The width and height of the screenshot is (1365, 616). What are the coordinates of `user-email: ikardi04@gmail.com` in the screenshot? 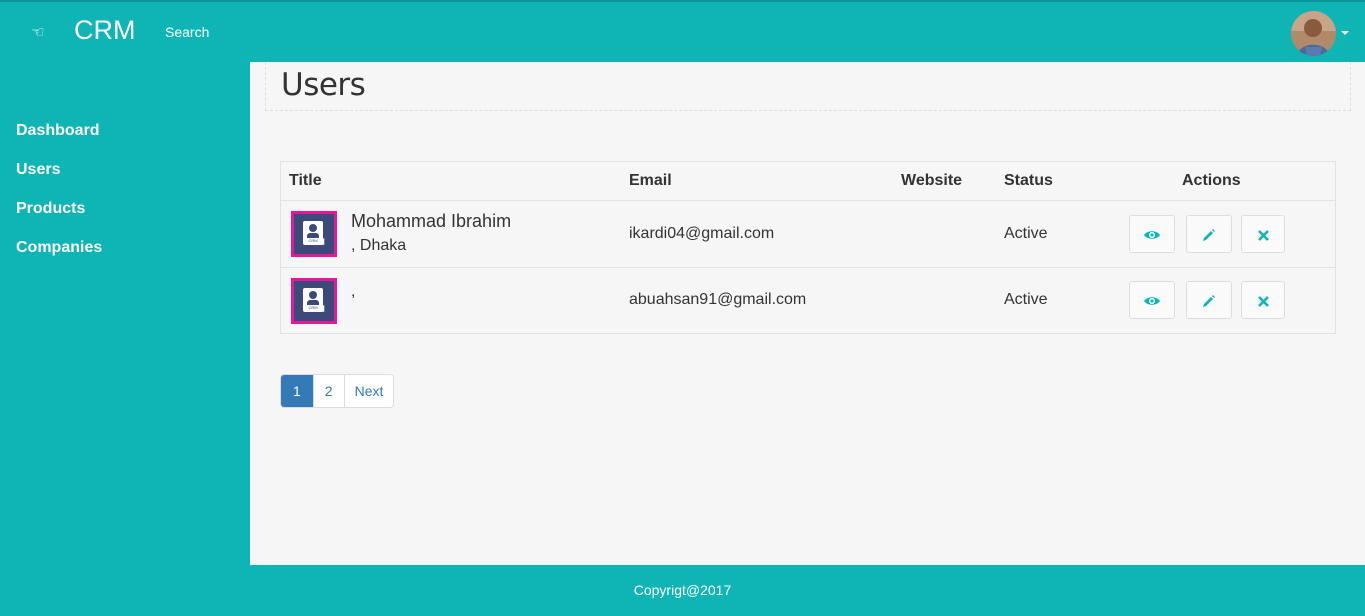 It's located at (702, 233).